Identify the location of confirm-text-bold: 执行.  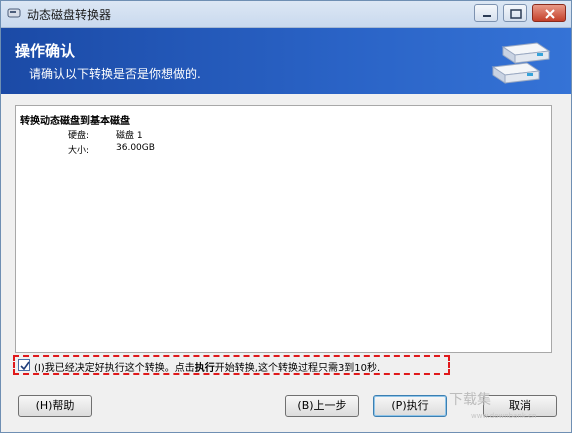
(204, 368).